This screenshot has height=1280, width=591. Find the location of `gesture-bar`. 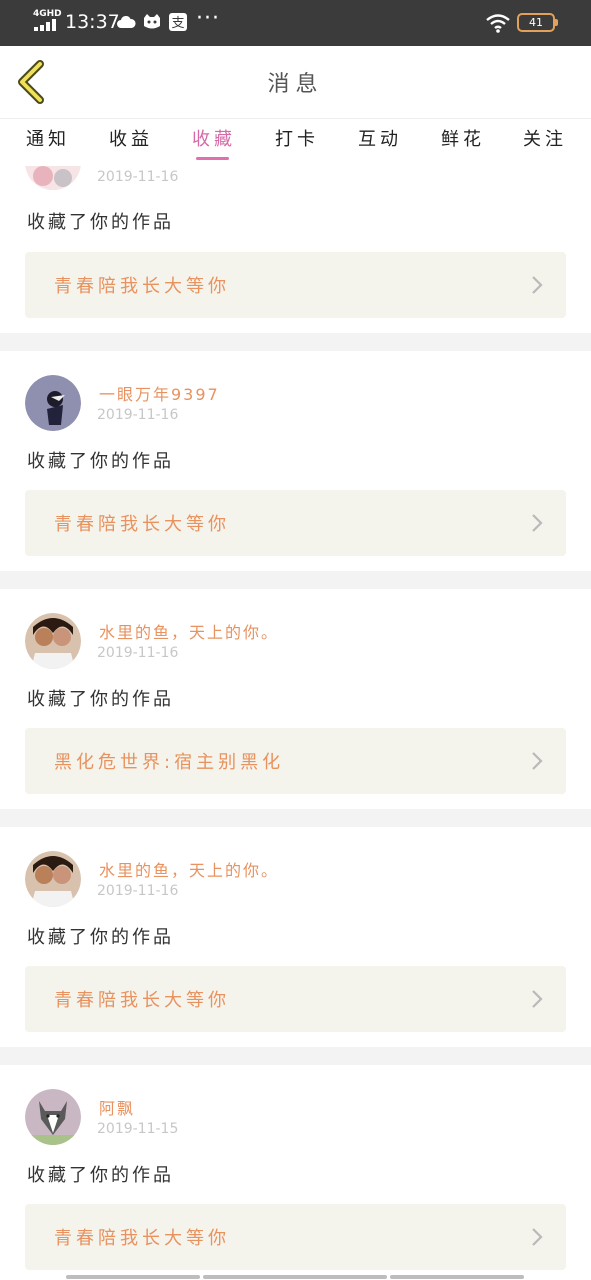

gesture-bar is located at coordinates (295, 1277).